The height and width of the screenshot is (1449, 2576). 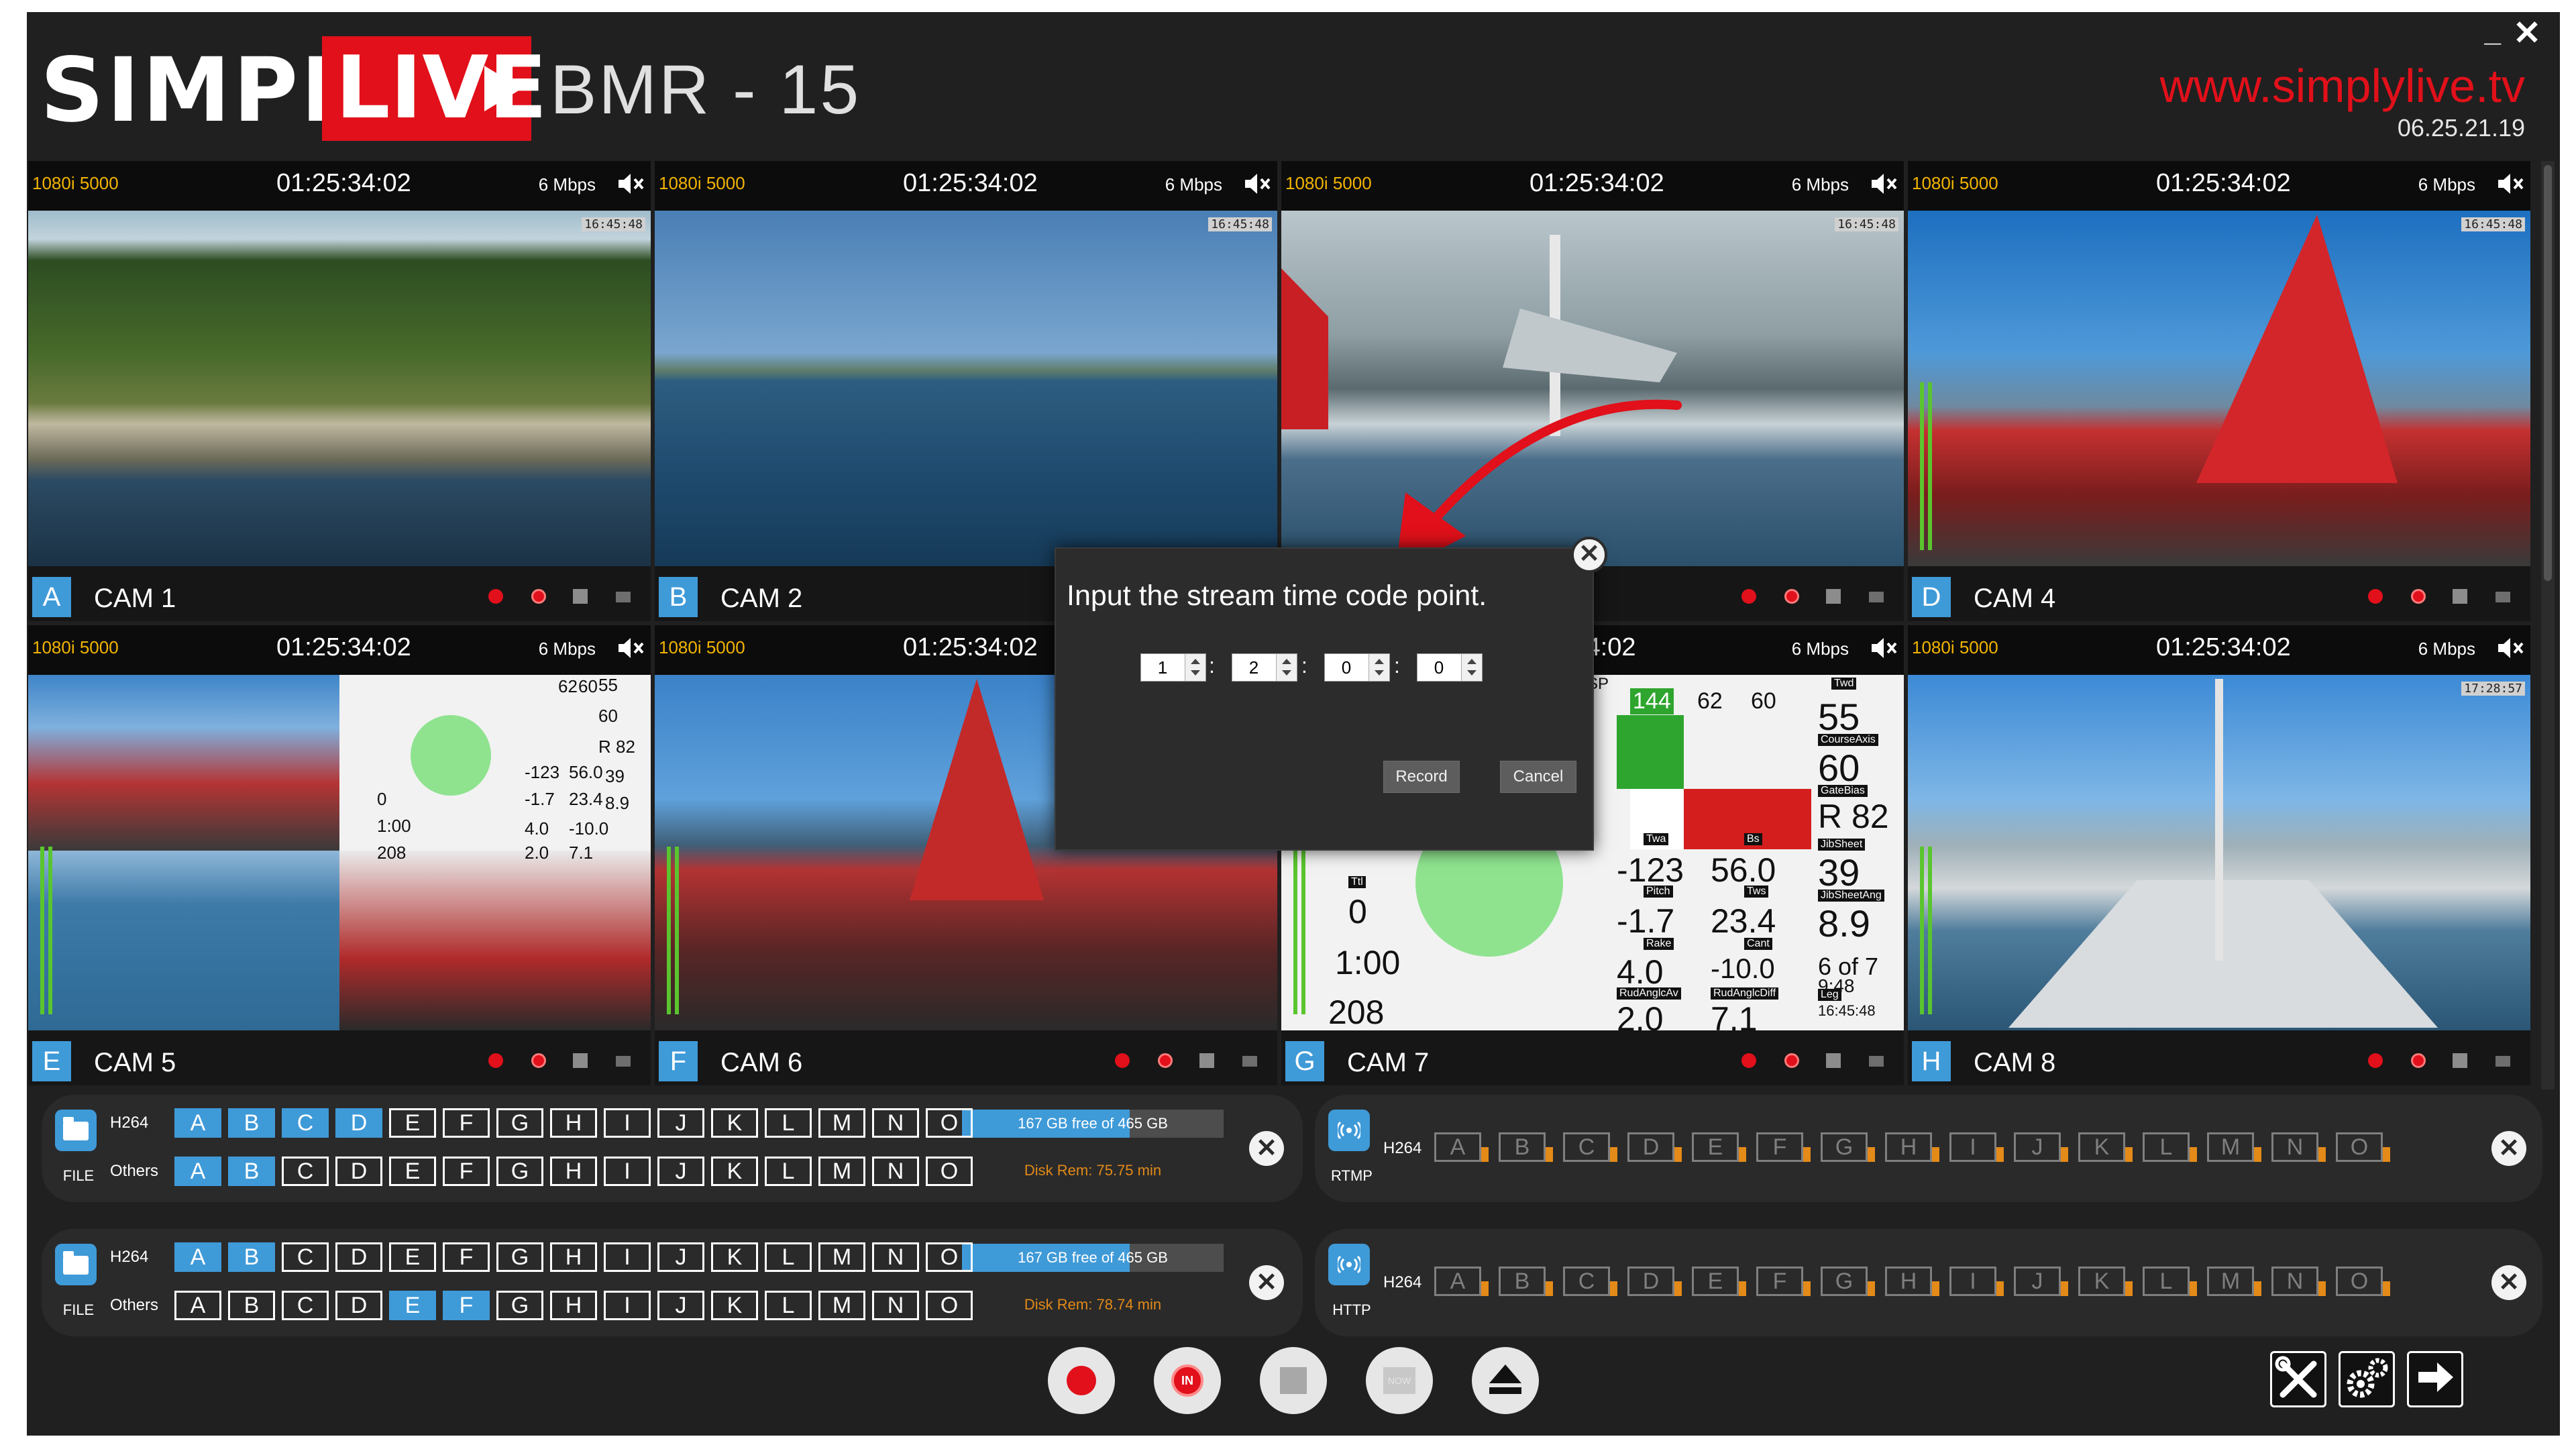 What do you see at coordinates (197, 1123) in the screenshot?
I see `source-key-a: A` at bounding box center [197, 1123].